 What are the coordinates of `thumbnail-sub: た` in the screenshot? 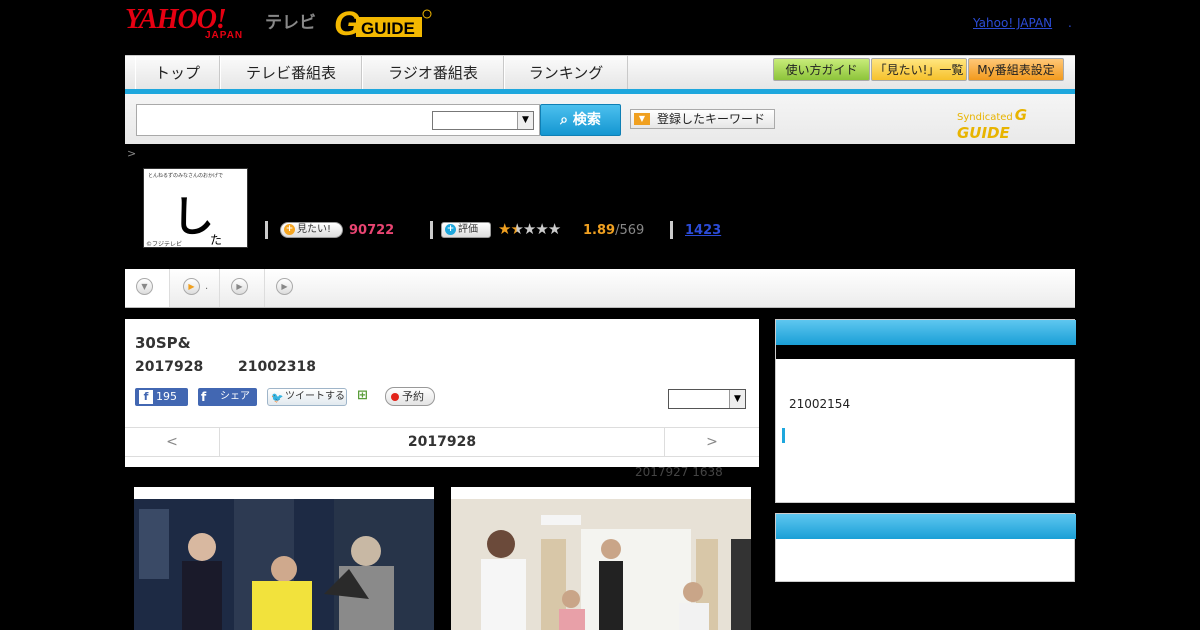 It's located at (216, 240).